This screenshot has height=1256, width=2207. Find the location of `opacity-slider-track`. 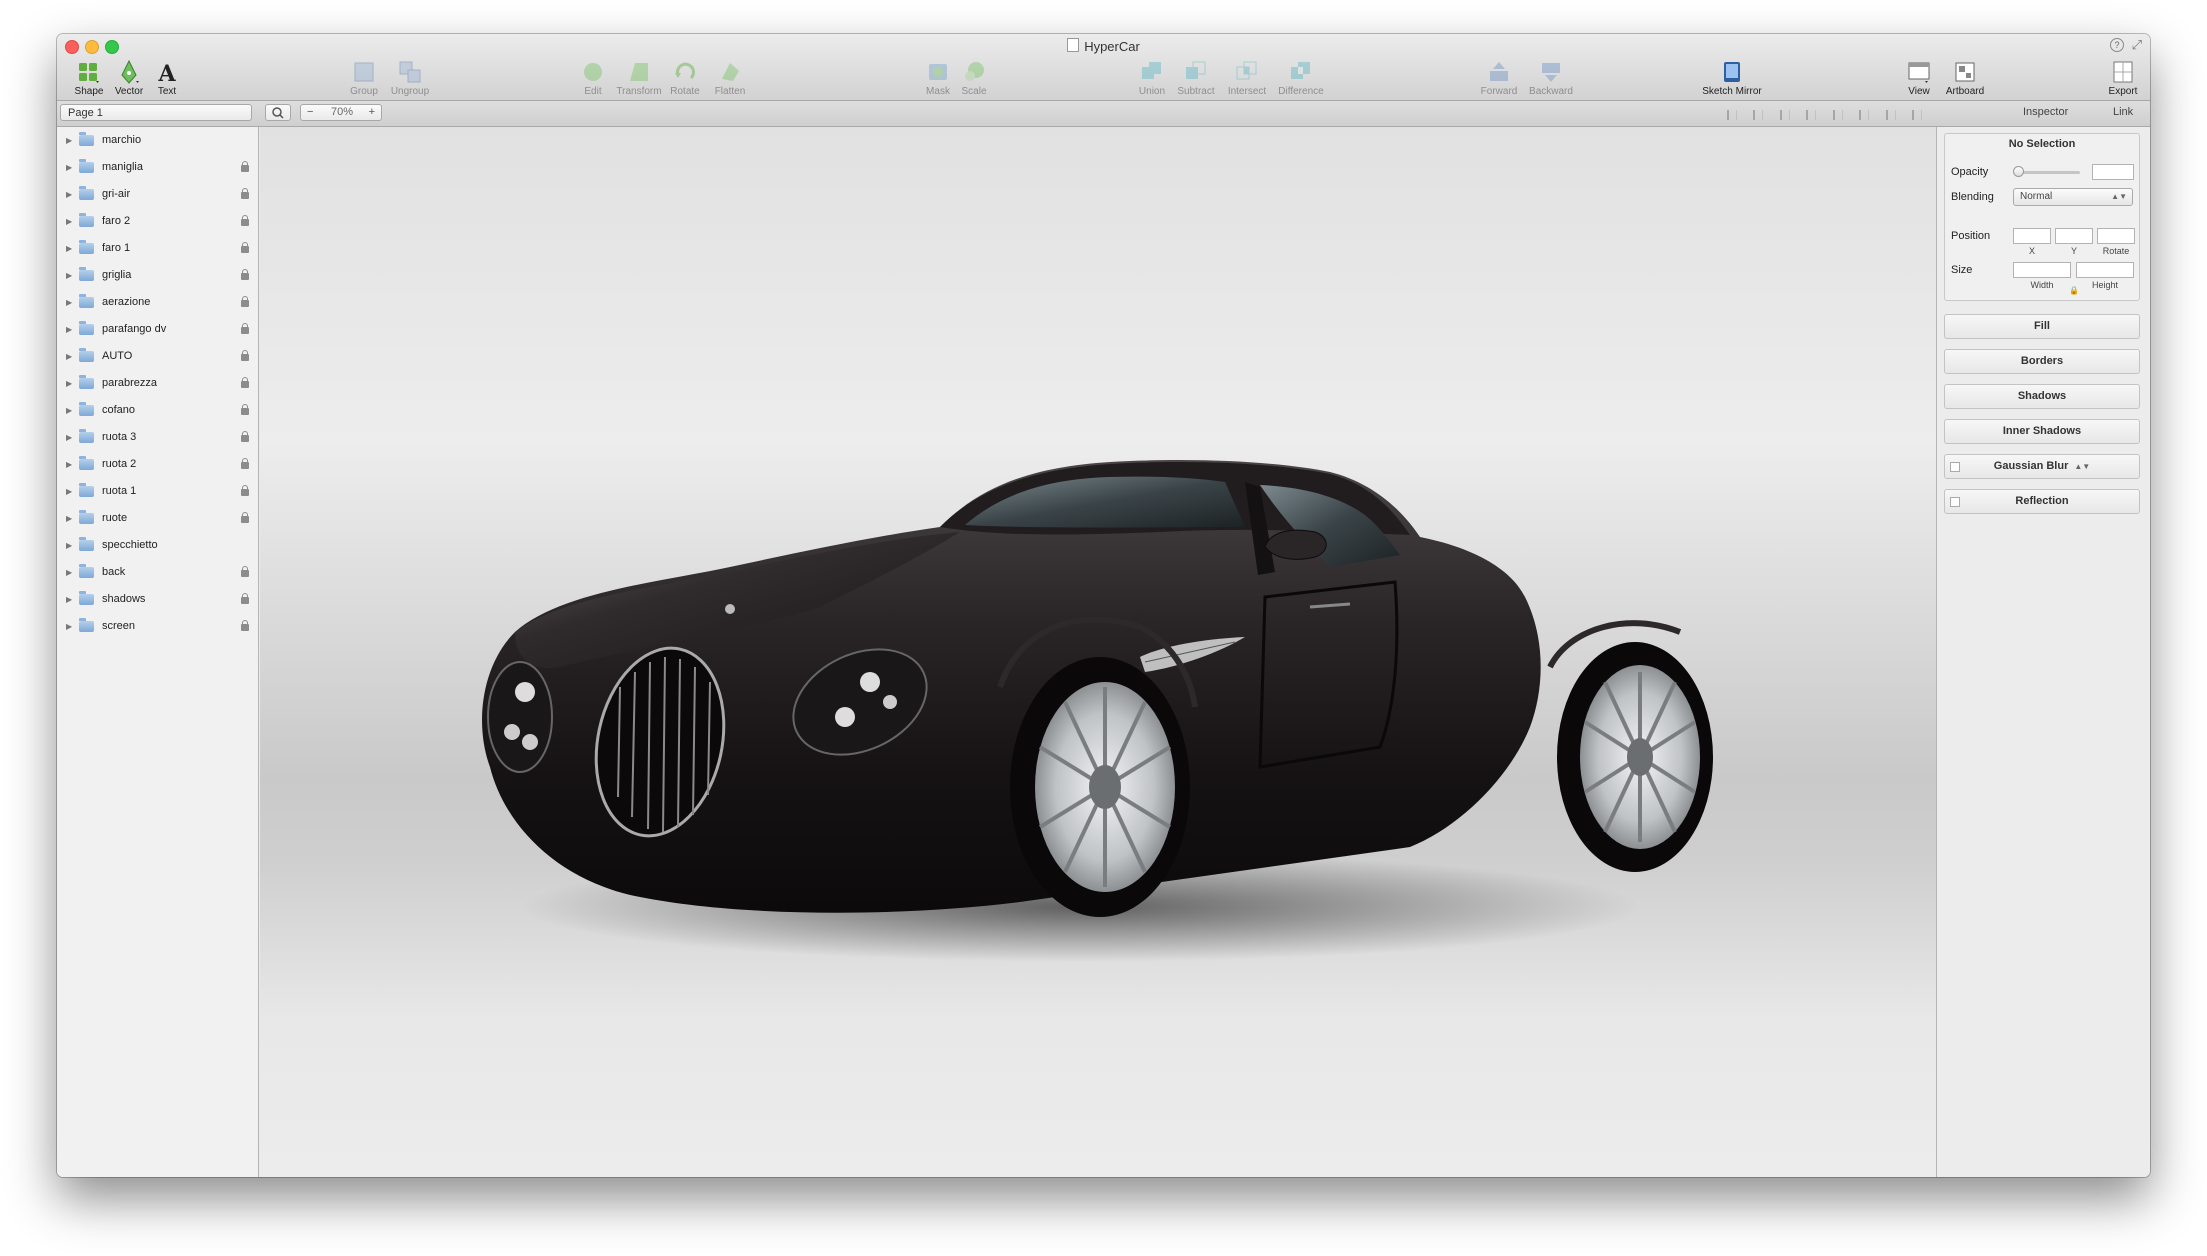

opacity-slider-track is located at coordinates (2047, 172).